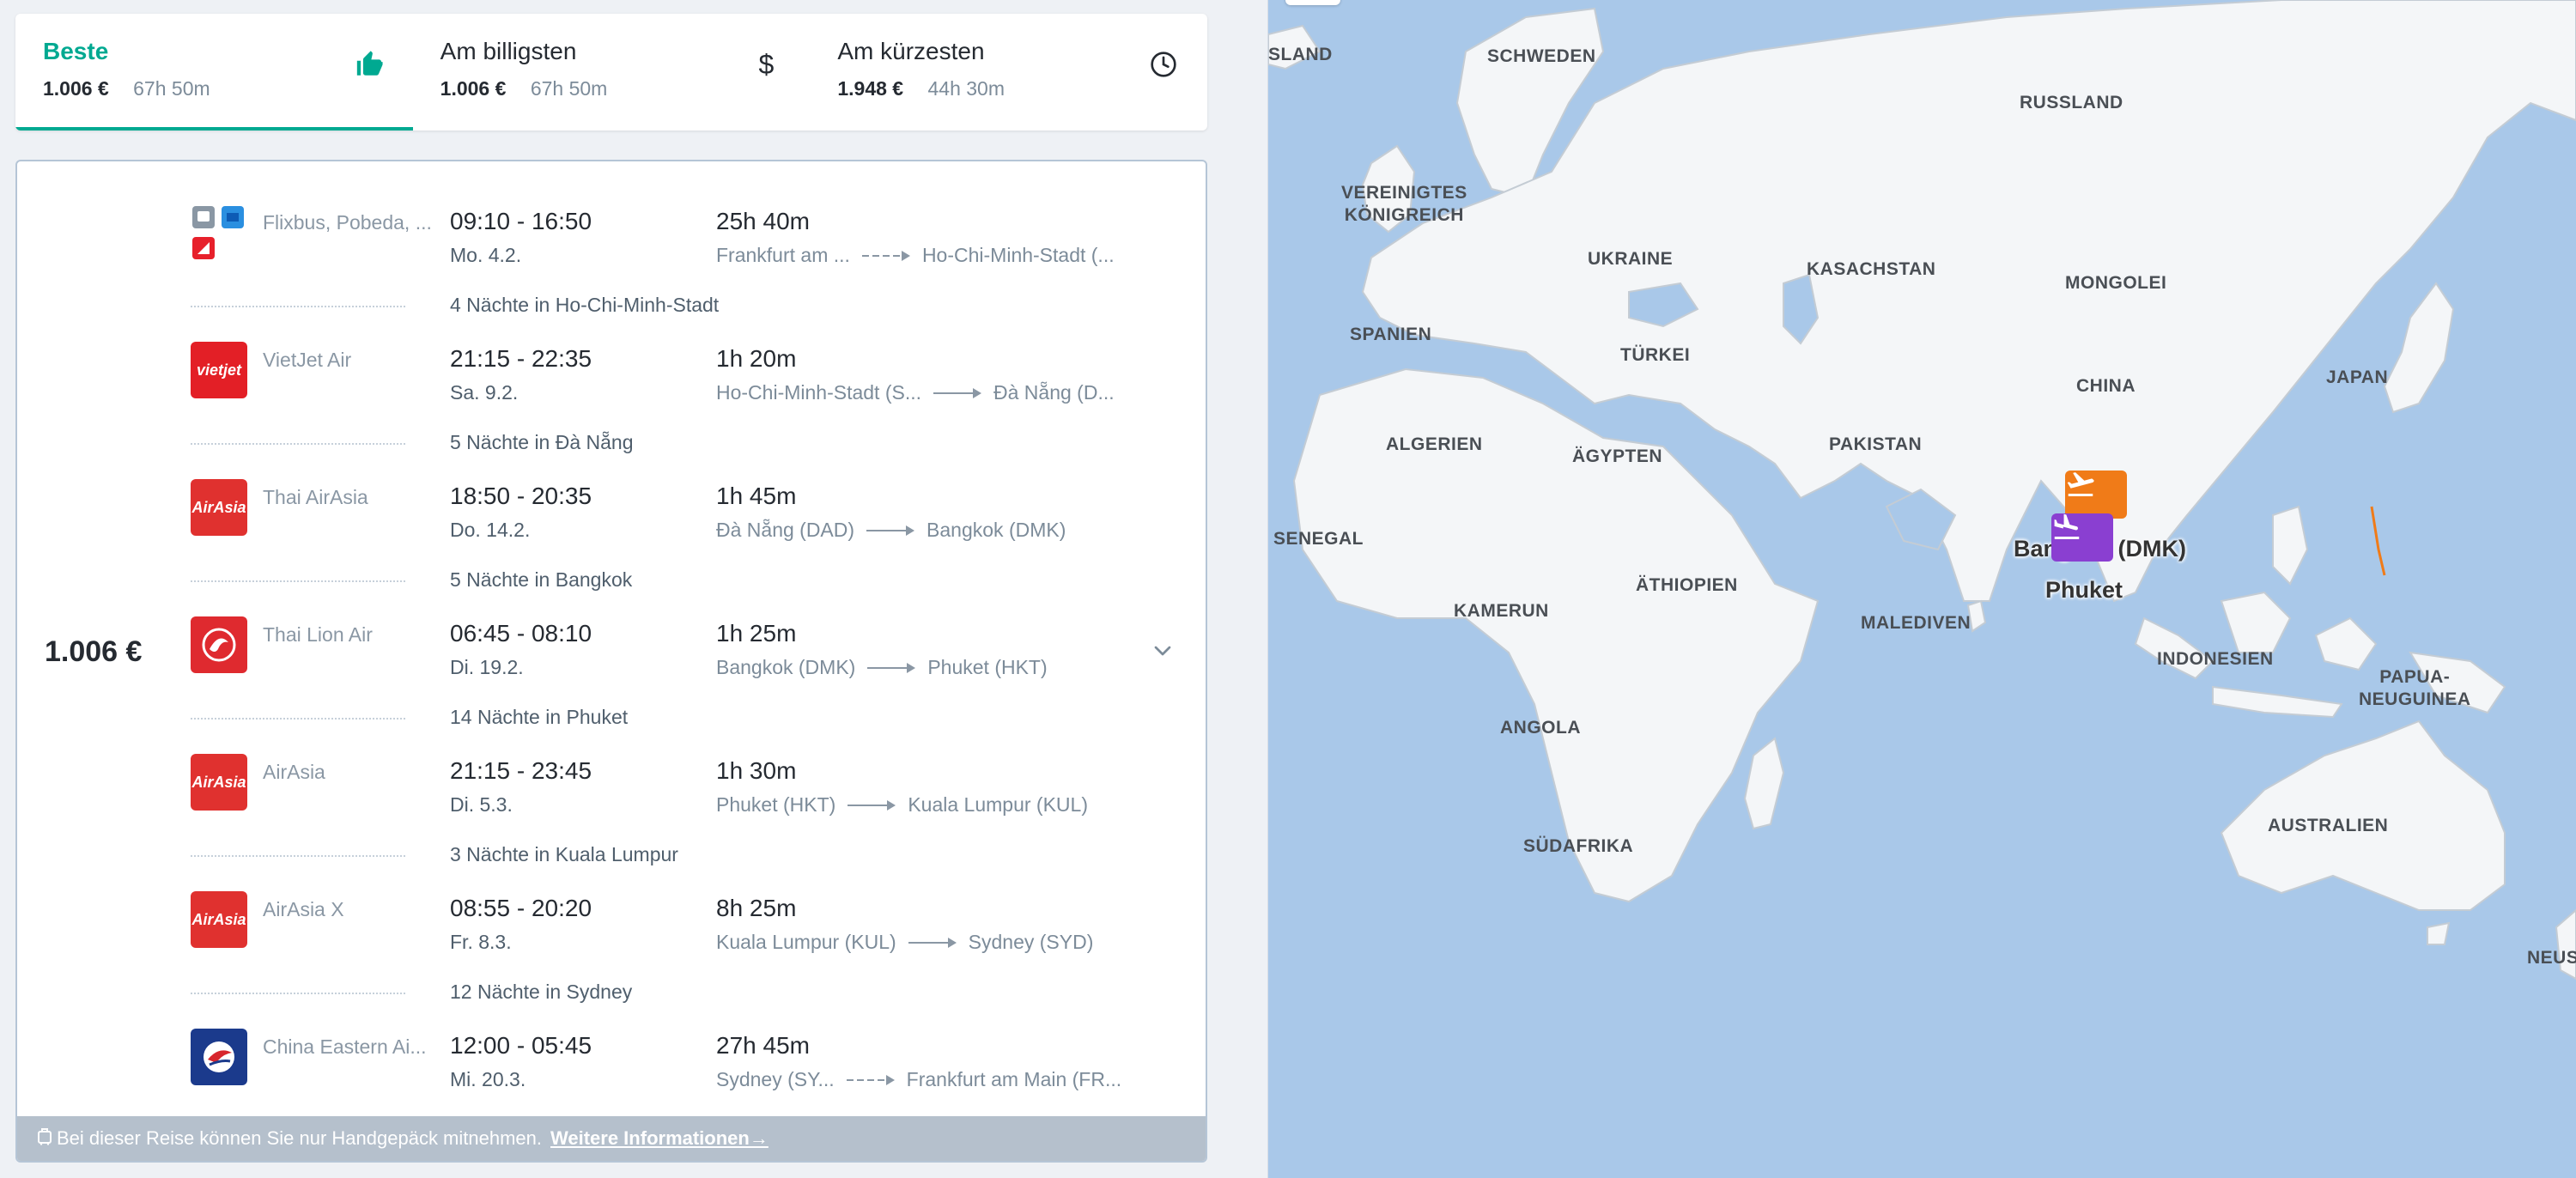  I want to click on flight-date: Mi. 20.3., so click(488, 1079).